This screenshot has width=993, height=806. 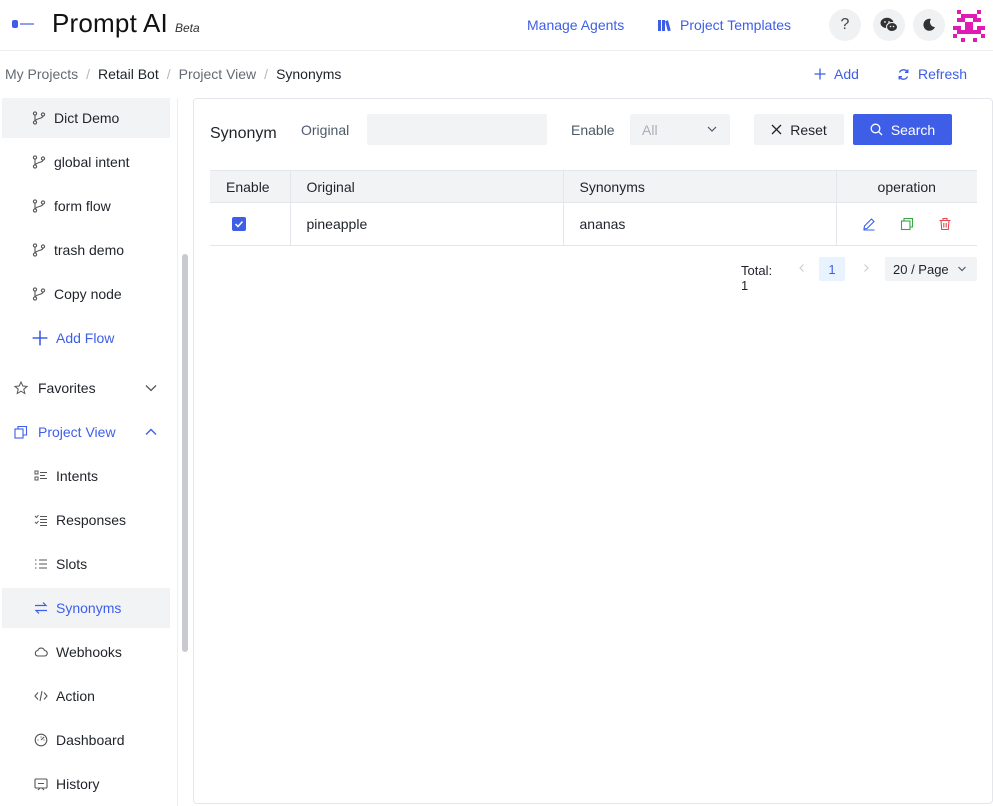 I want to click on sidebar-section-favorites: Favorites, so click(x=86, y=388).